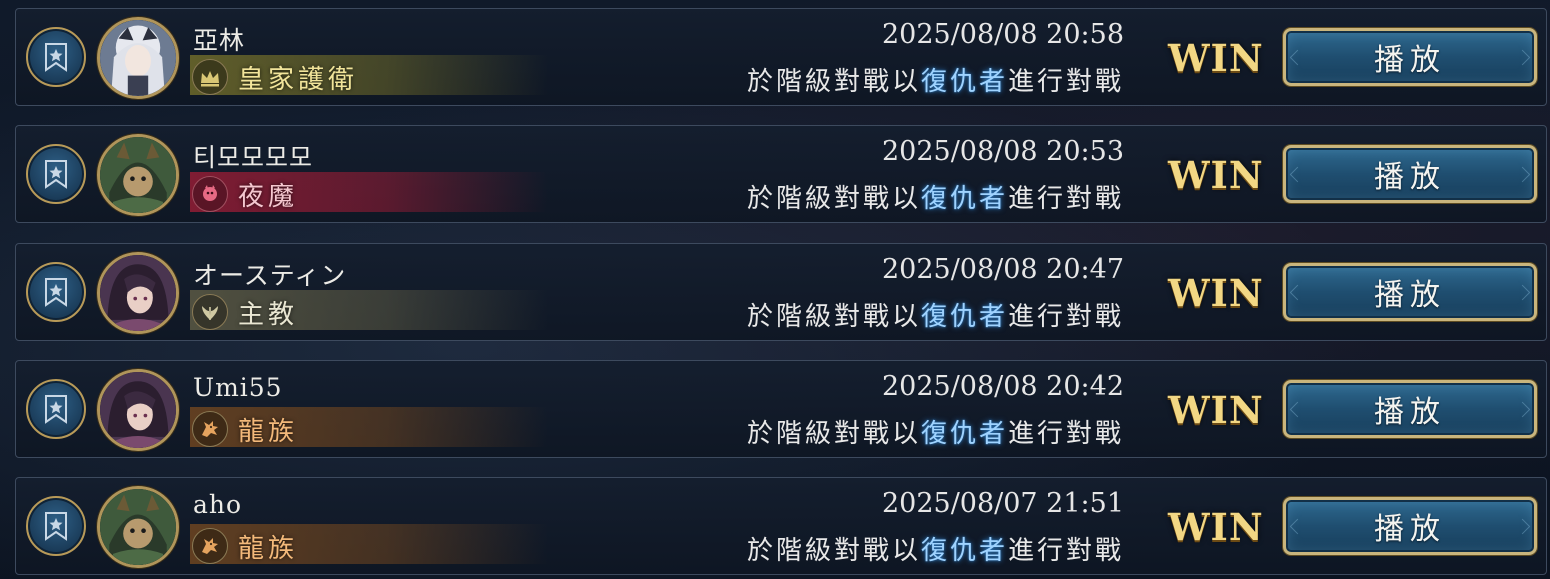 The image size is (1550, 579). I want to click on match-timestamp: 2025/08/08 20:42, so click(1002, 386).